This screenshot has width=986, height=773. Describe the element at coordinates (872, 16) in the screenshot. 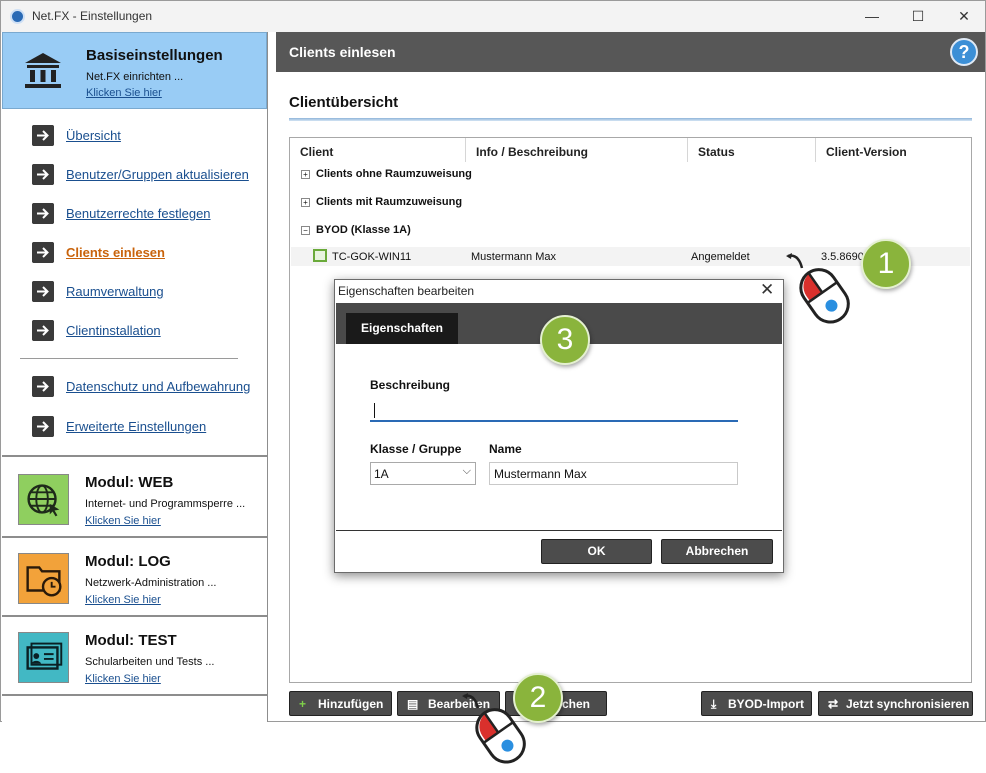

I see `minimize-button: —` at that location.